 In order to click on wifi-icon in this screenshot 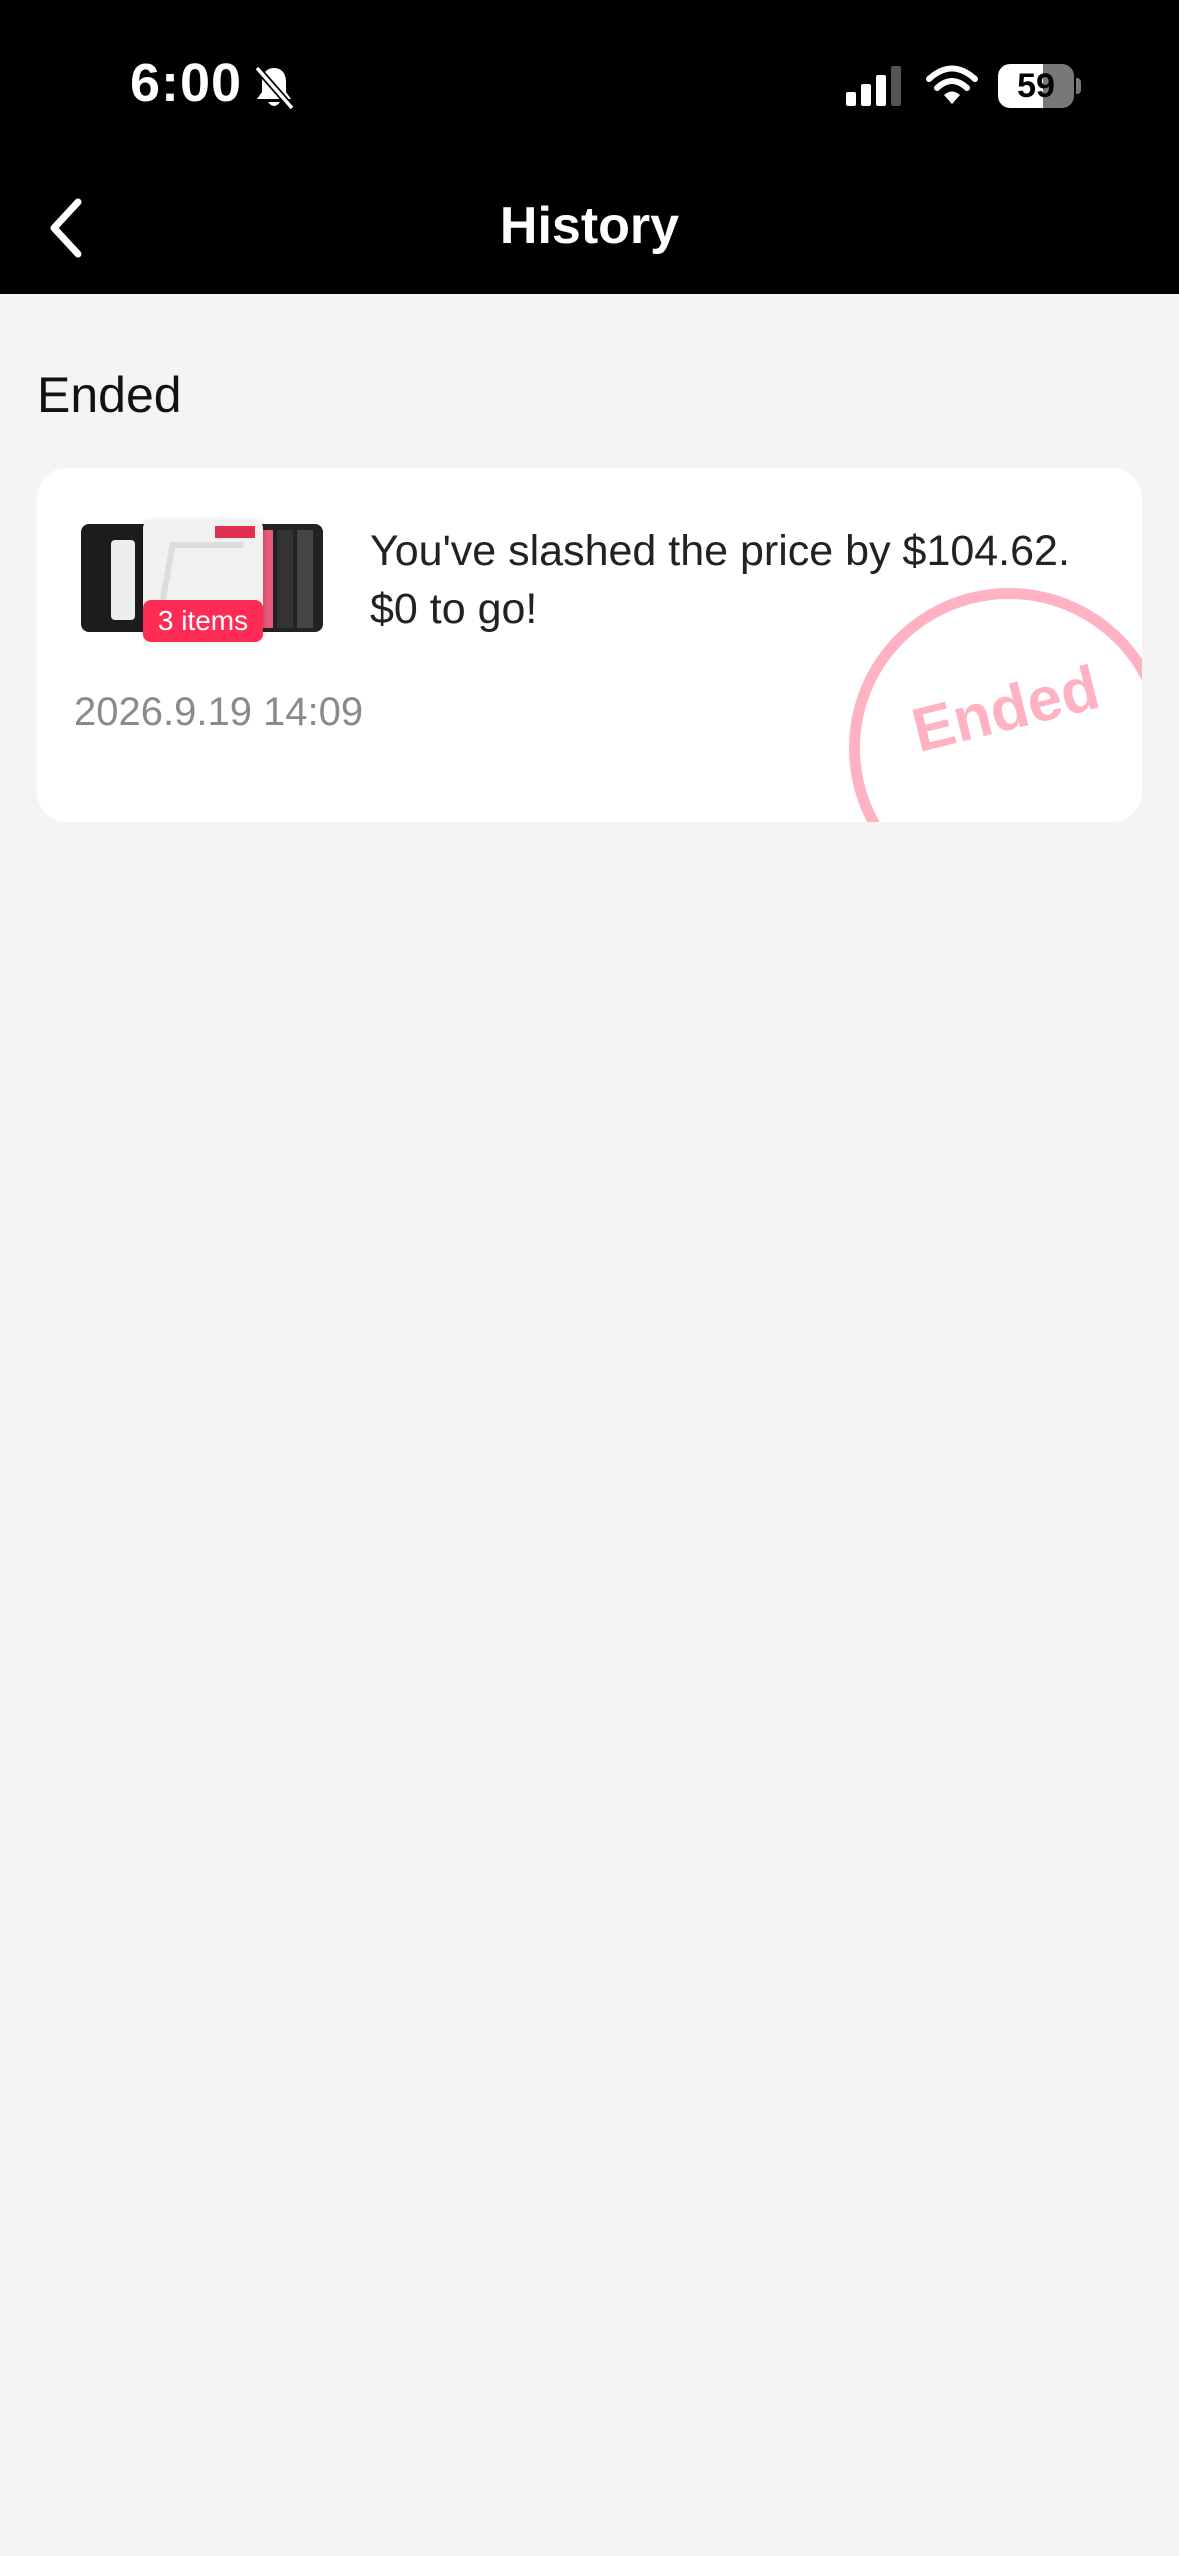, I will do `click(952, 84)`.